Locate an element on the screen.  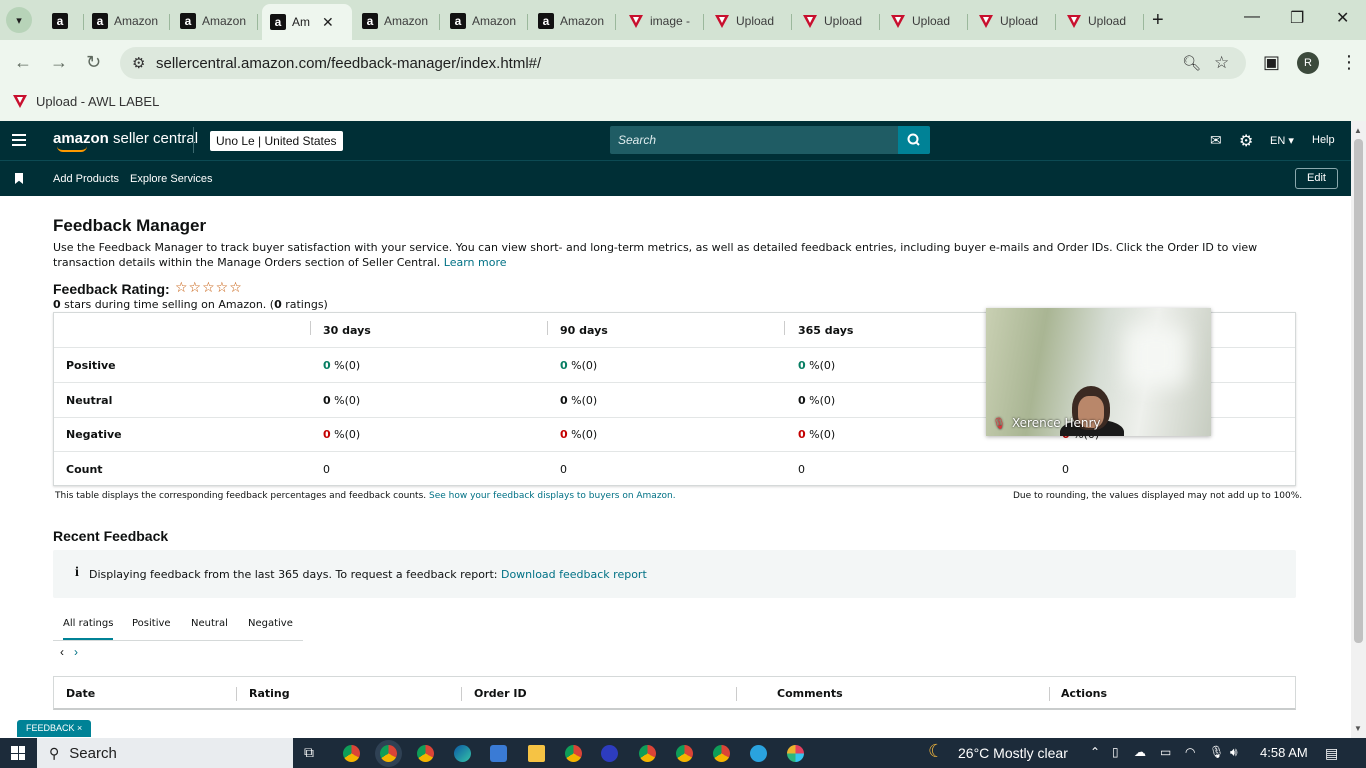
next-page-icon: › is located at coordinates (76, 652).